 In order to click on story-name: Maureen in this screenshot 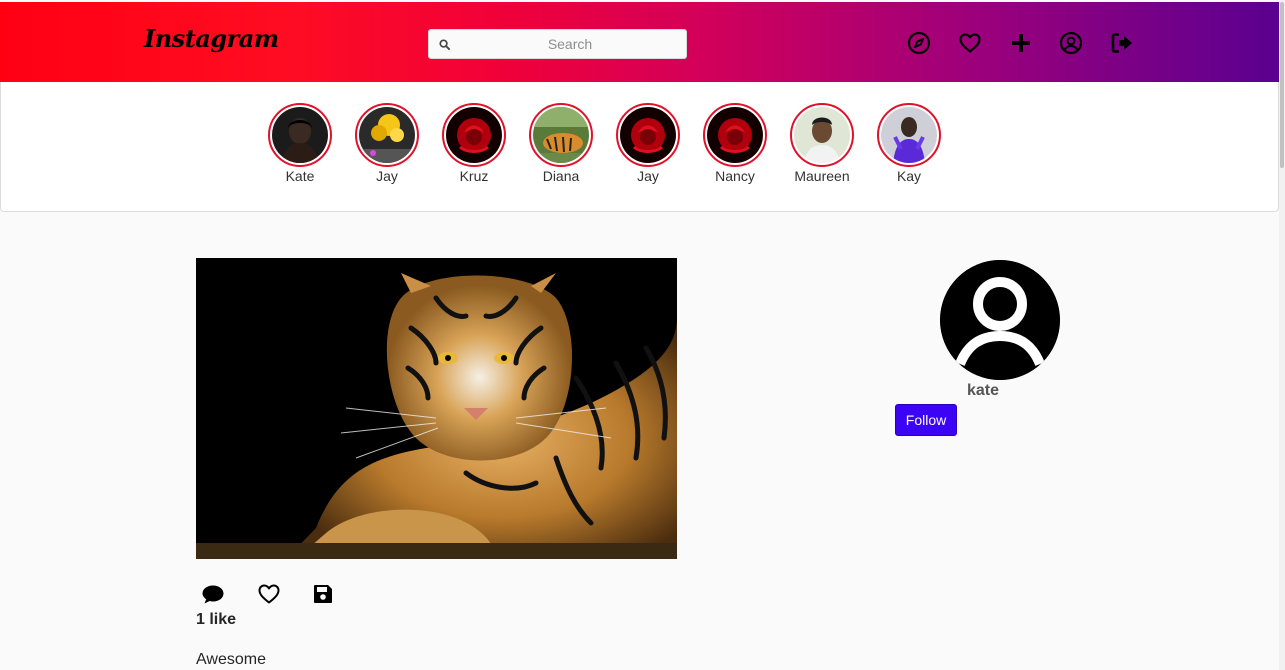, I will do `click(822, 176)`.